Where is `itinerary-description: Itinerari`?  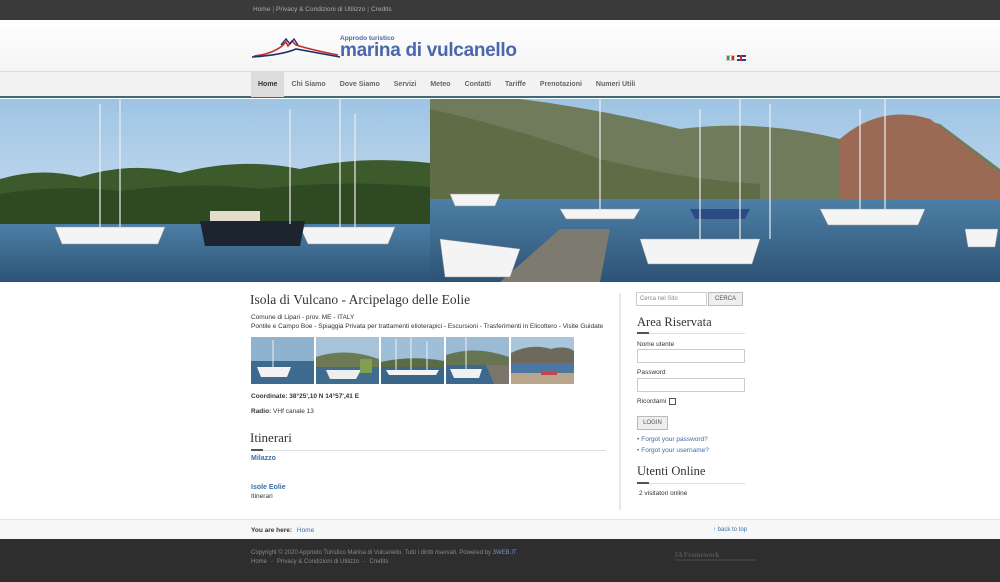 itinerary-description: Itinerari is located at coordinates (262, 496).